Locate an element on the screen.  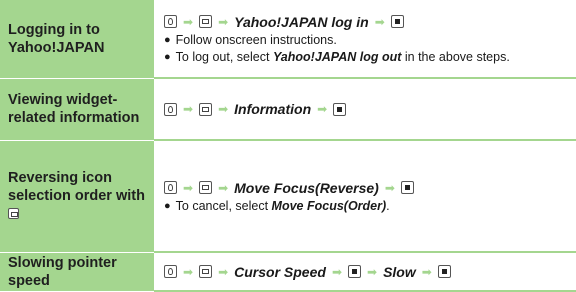
row-label: Slowing pointer speed is located at coordinates (77, 272).